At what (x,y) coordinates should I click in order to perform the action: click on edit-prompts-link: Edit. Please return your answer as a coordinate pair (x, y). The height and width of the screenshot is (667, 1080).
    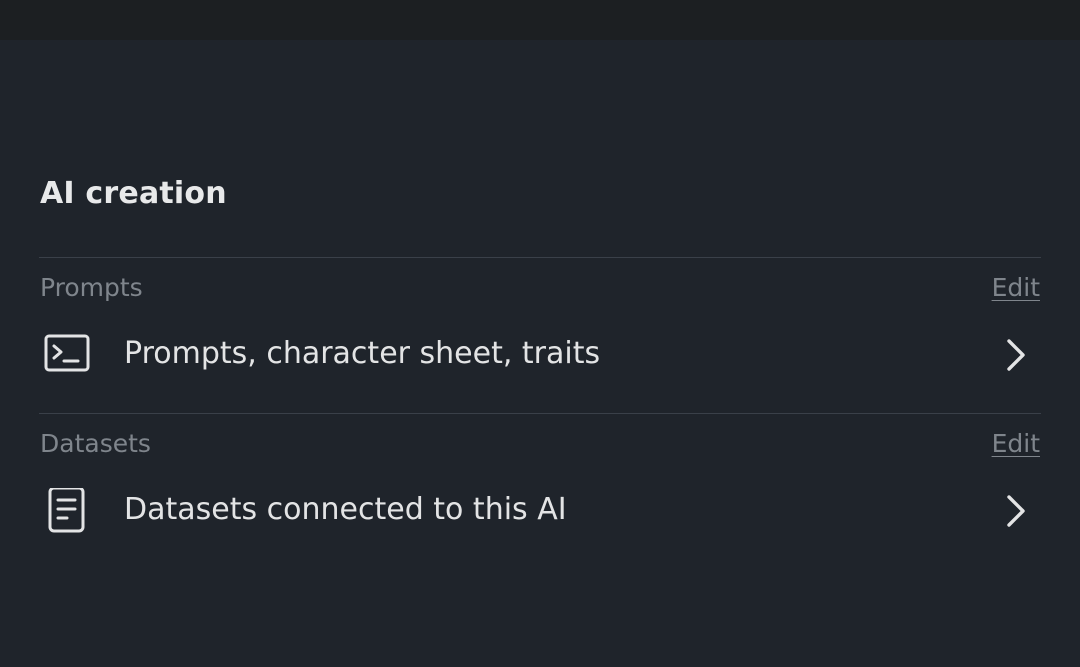
    Looking at the image, I should click on (1016, 287).